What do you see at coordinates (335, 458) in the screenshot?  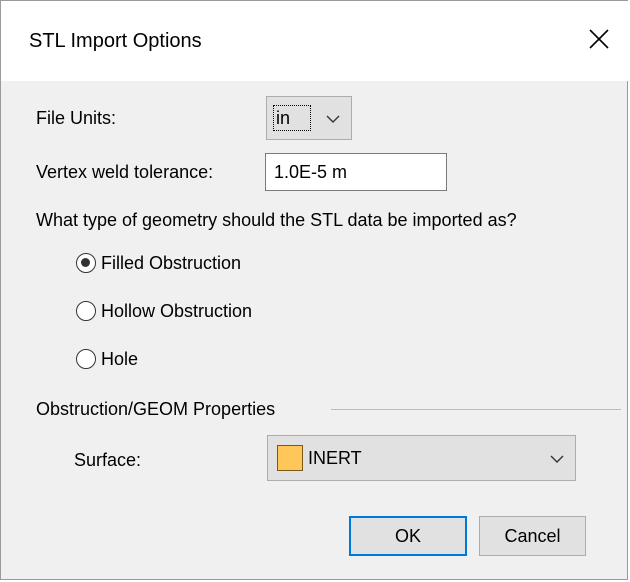 I see `surface-value: INERT` at bounding box center [335, 458].